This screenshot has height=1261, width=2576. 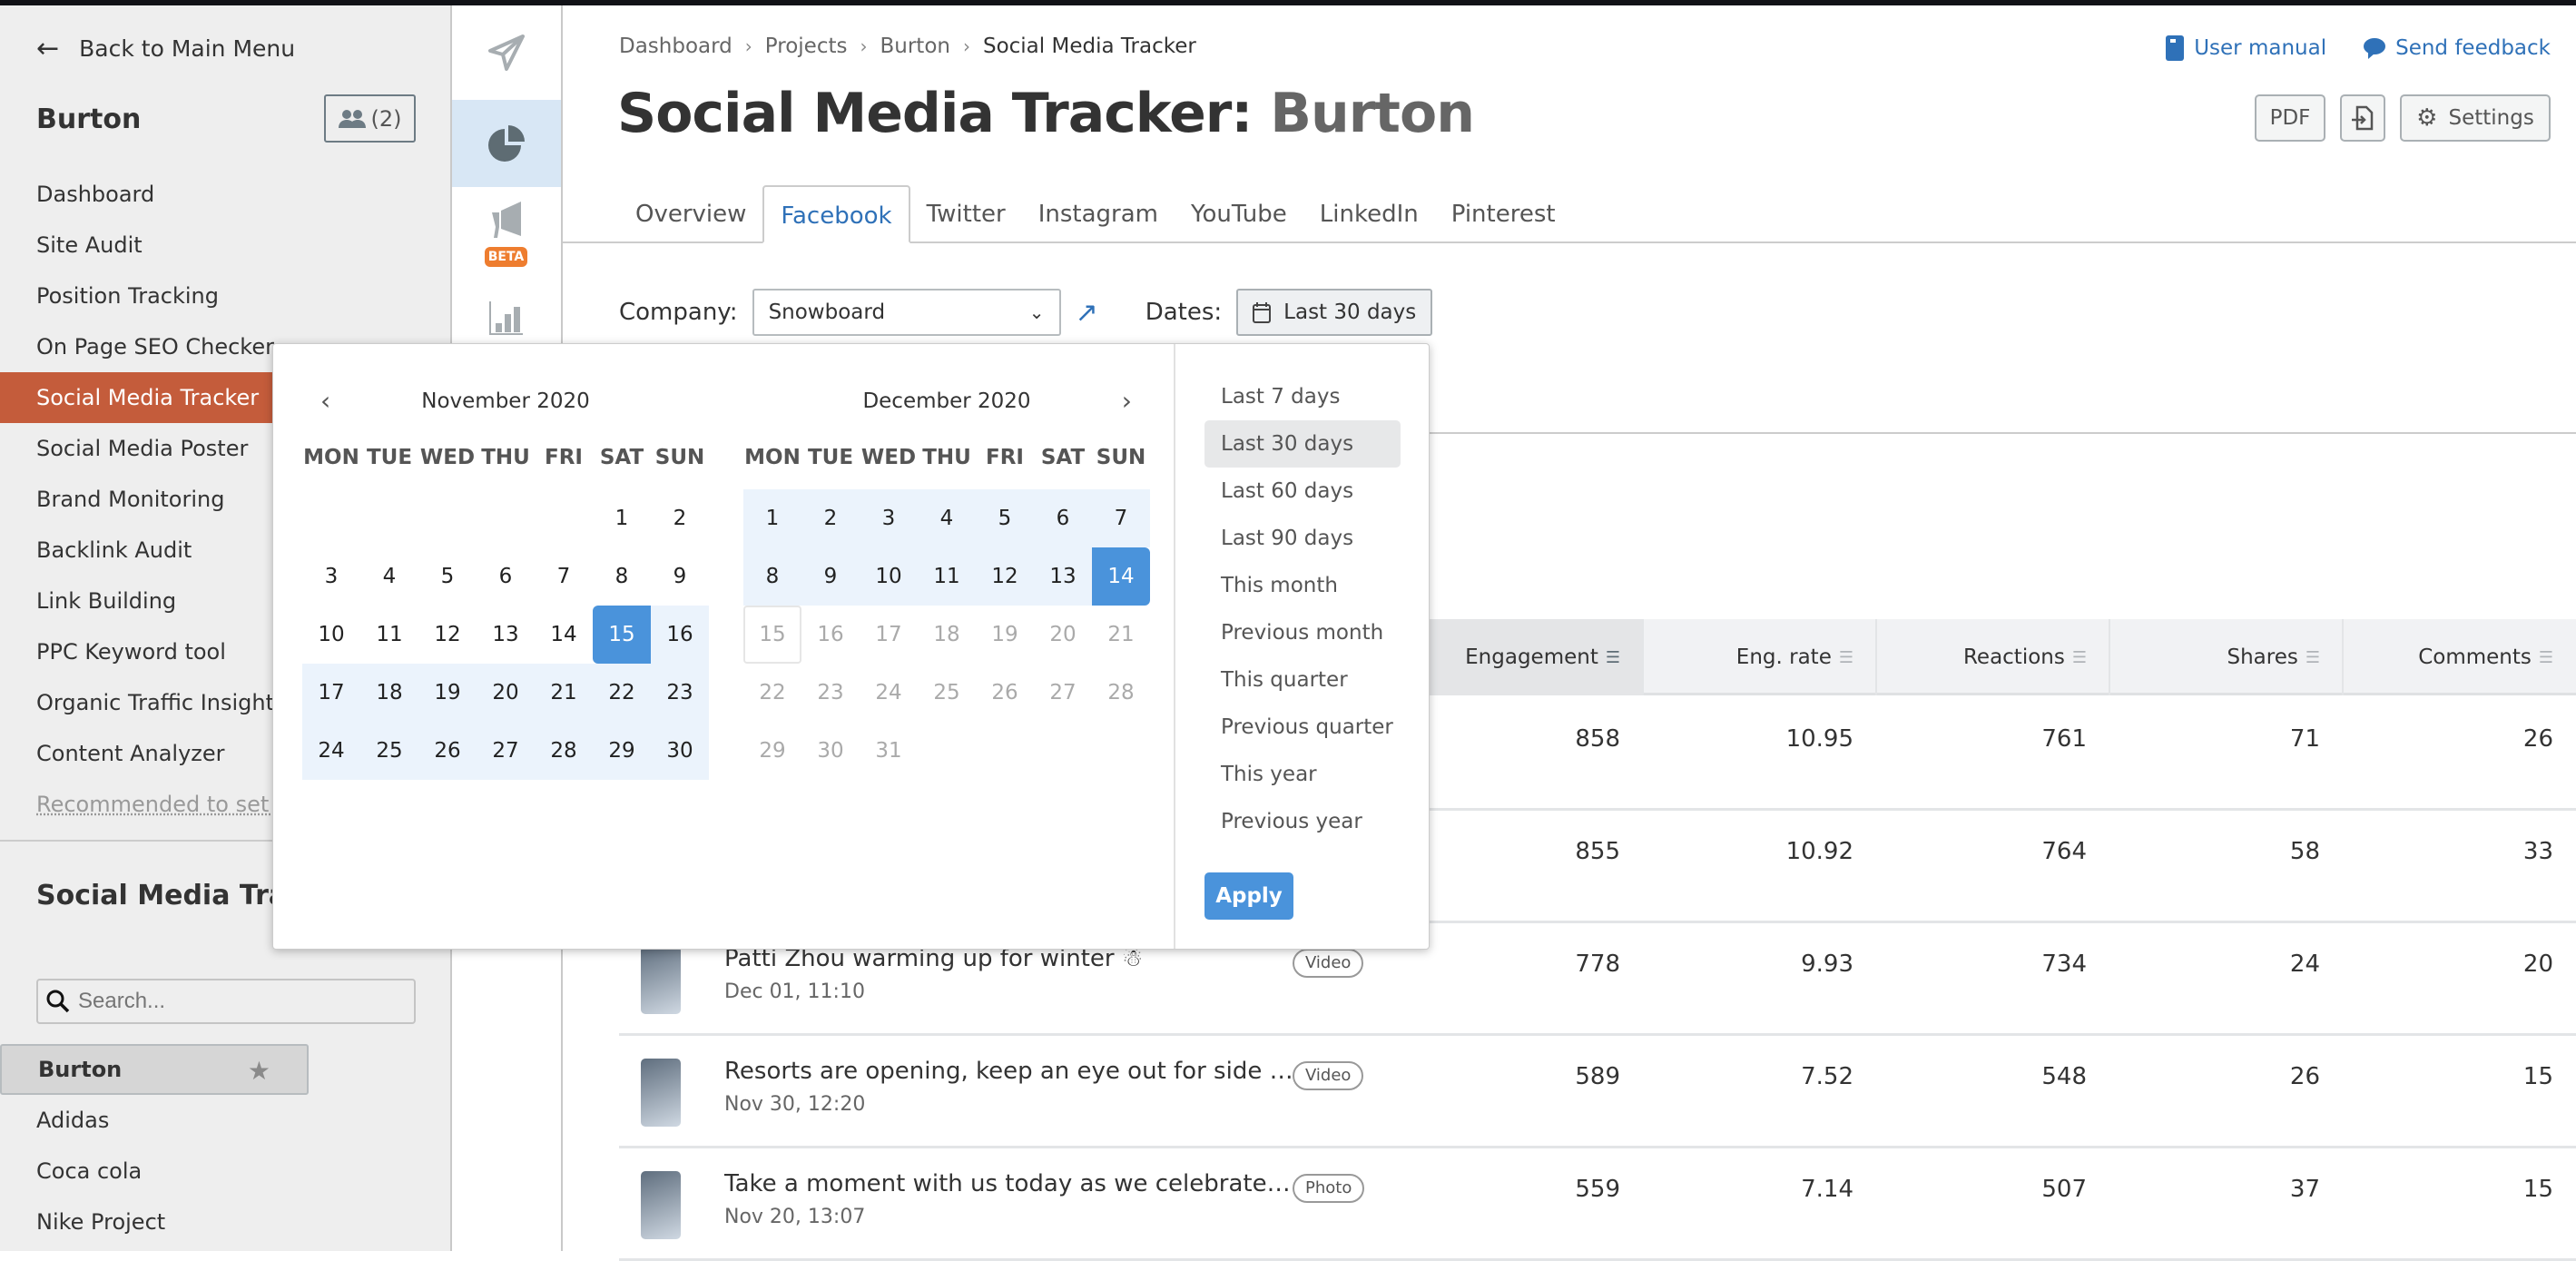 I want to click on day-cell: 26, so click(x=447, y=751).